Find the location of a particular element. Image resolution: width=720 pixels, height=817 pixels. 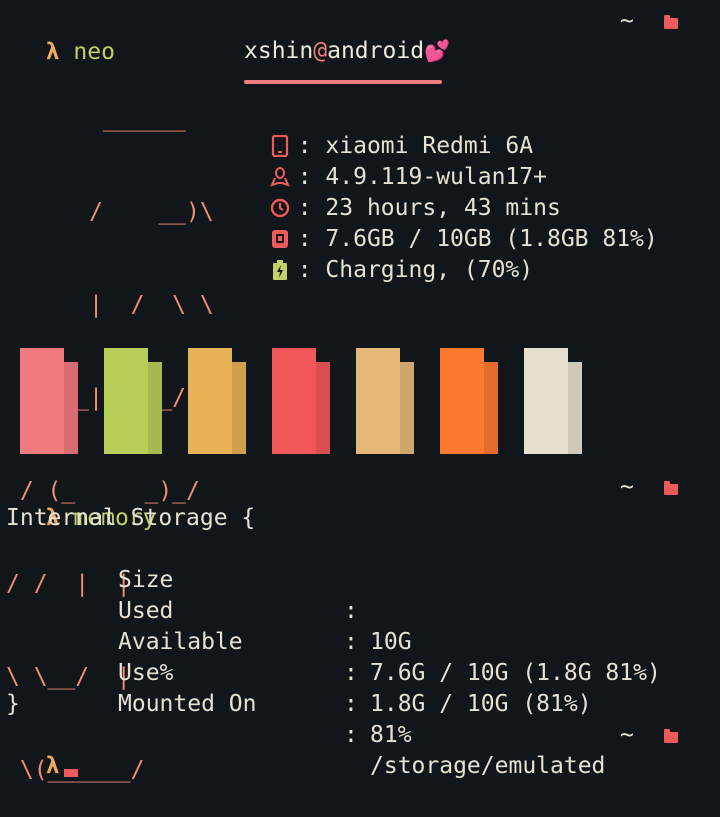

ascii-logo-line: / / | | is located at coordinates (68, 584).